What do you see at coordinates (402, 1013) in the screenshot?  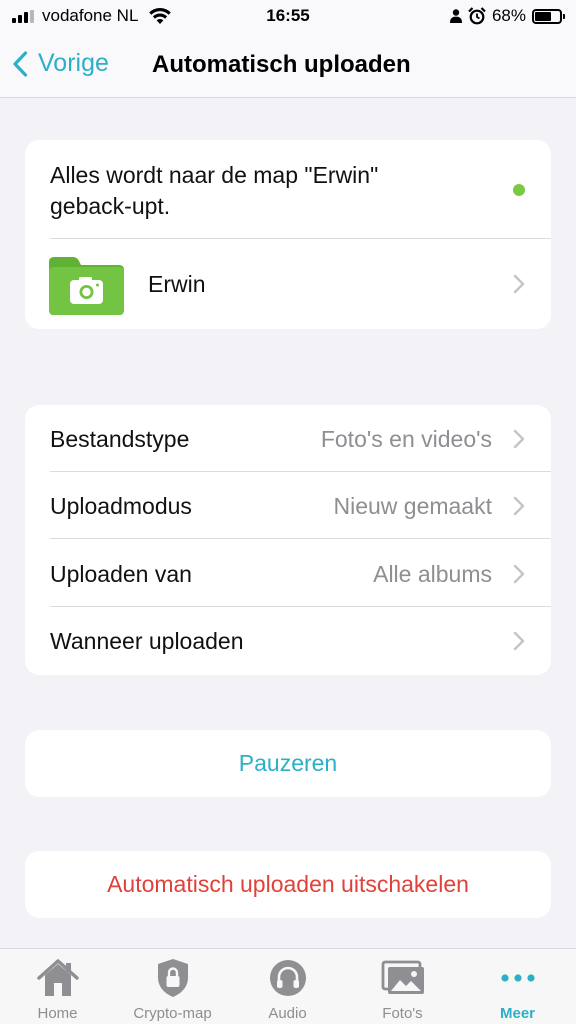 I see `tab-label: Foto's` at bounding box center [402, 1013].